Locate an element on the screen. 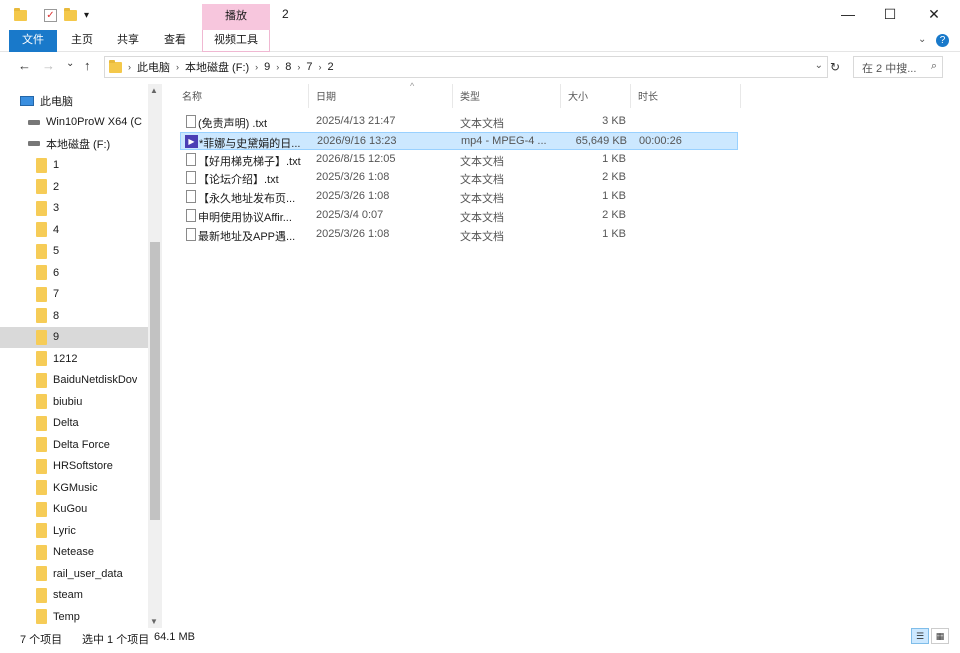 The width and height of the screenshot is (960, 653). column-header-size: 大小 is located at coordinates (578, 98).